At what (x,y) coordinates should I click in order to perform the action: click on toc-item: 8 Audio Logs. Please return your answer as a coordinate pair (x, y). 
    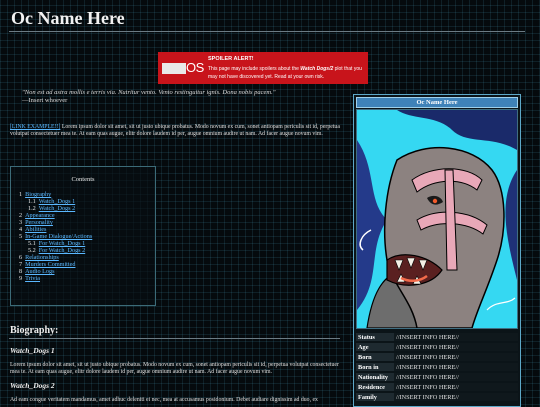
    Looking at the image, I should click on (55, 271).